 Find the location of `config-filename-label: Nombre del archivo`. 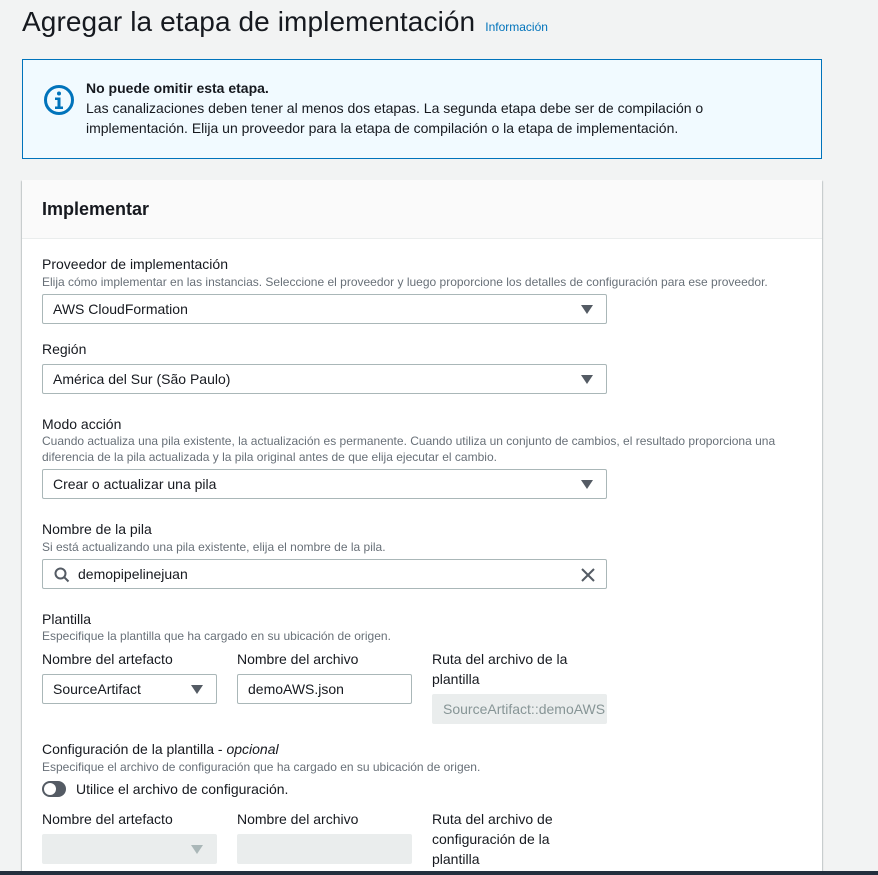

config-filename-label: Nombre del archivo is located at coordinates (298, 819).